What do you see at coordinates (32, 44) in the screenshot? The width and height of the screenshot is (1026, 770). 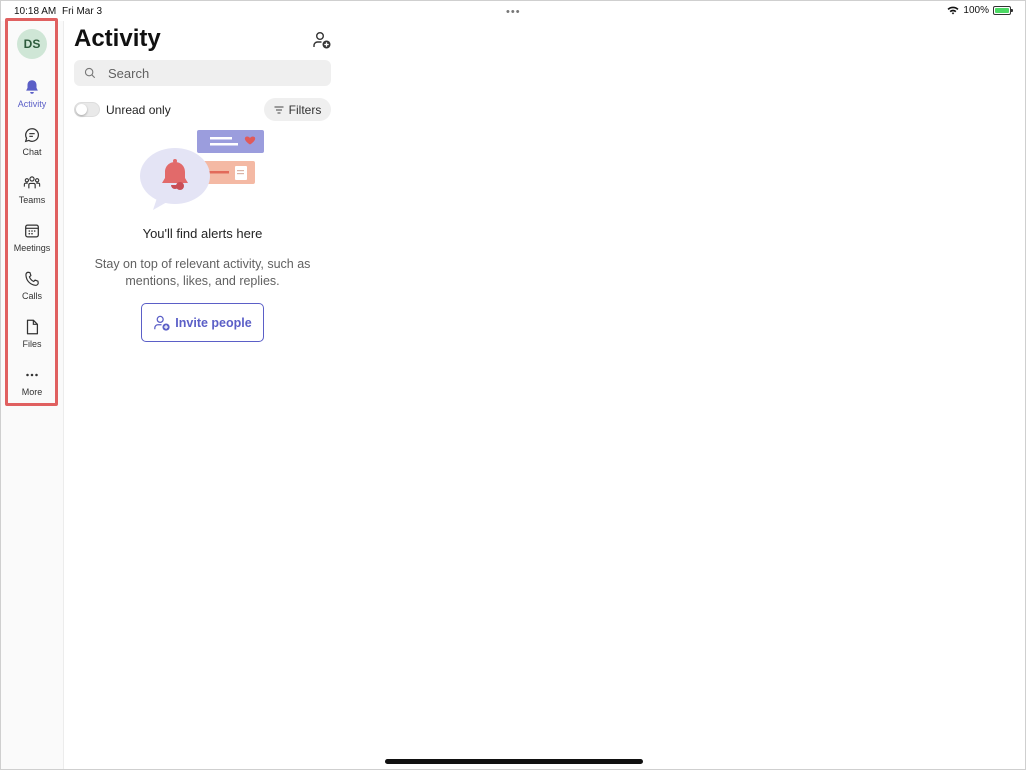 I see `avatar: DS` at bounding box center [32, 44].